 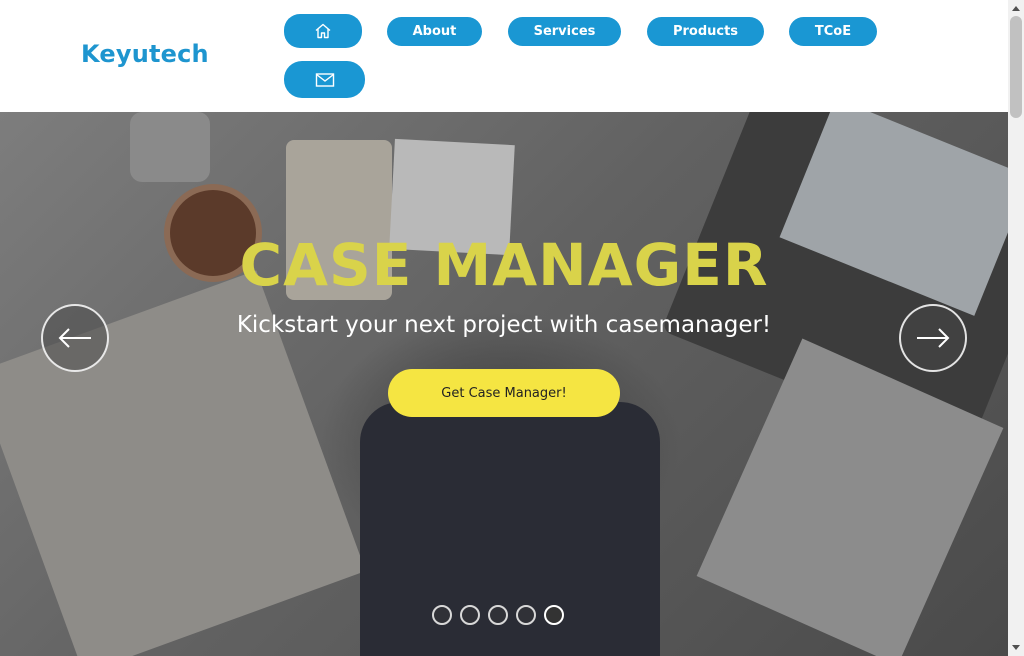 I want to click on carousel-next-button, so click(x=933, y=338).